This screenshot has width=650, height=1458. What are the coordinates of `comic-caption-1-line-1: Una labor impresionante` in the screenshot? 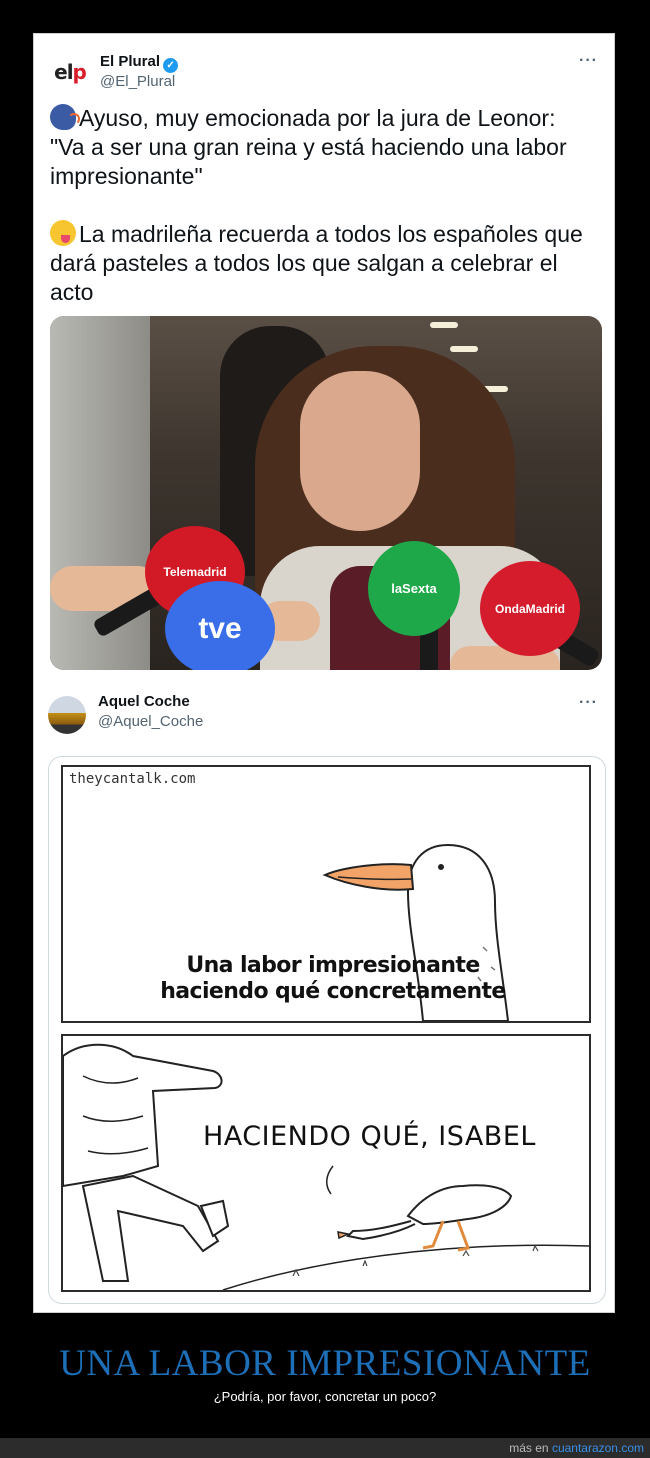 It's located at (333, 965).